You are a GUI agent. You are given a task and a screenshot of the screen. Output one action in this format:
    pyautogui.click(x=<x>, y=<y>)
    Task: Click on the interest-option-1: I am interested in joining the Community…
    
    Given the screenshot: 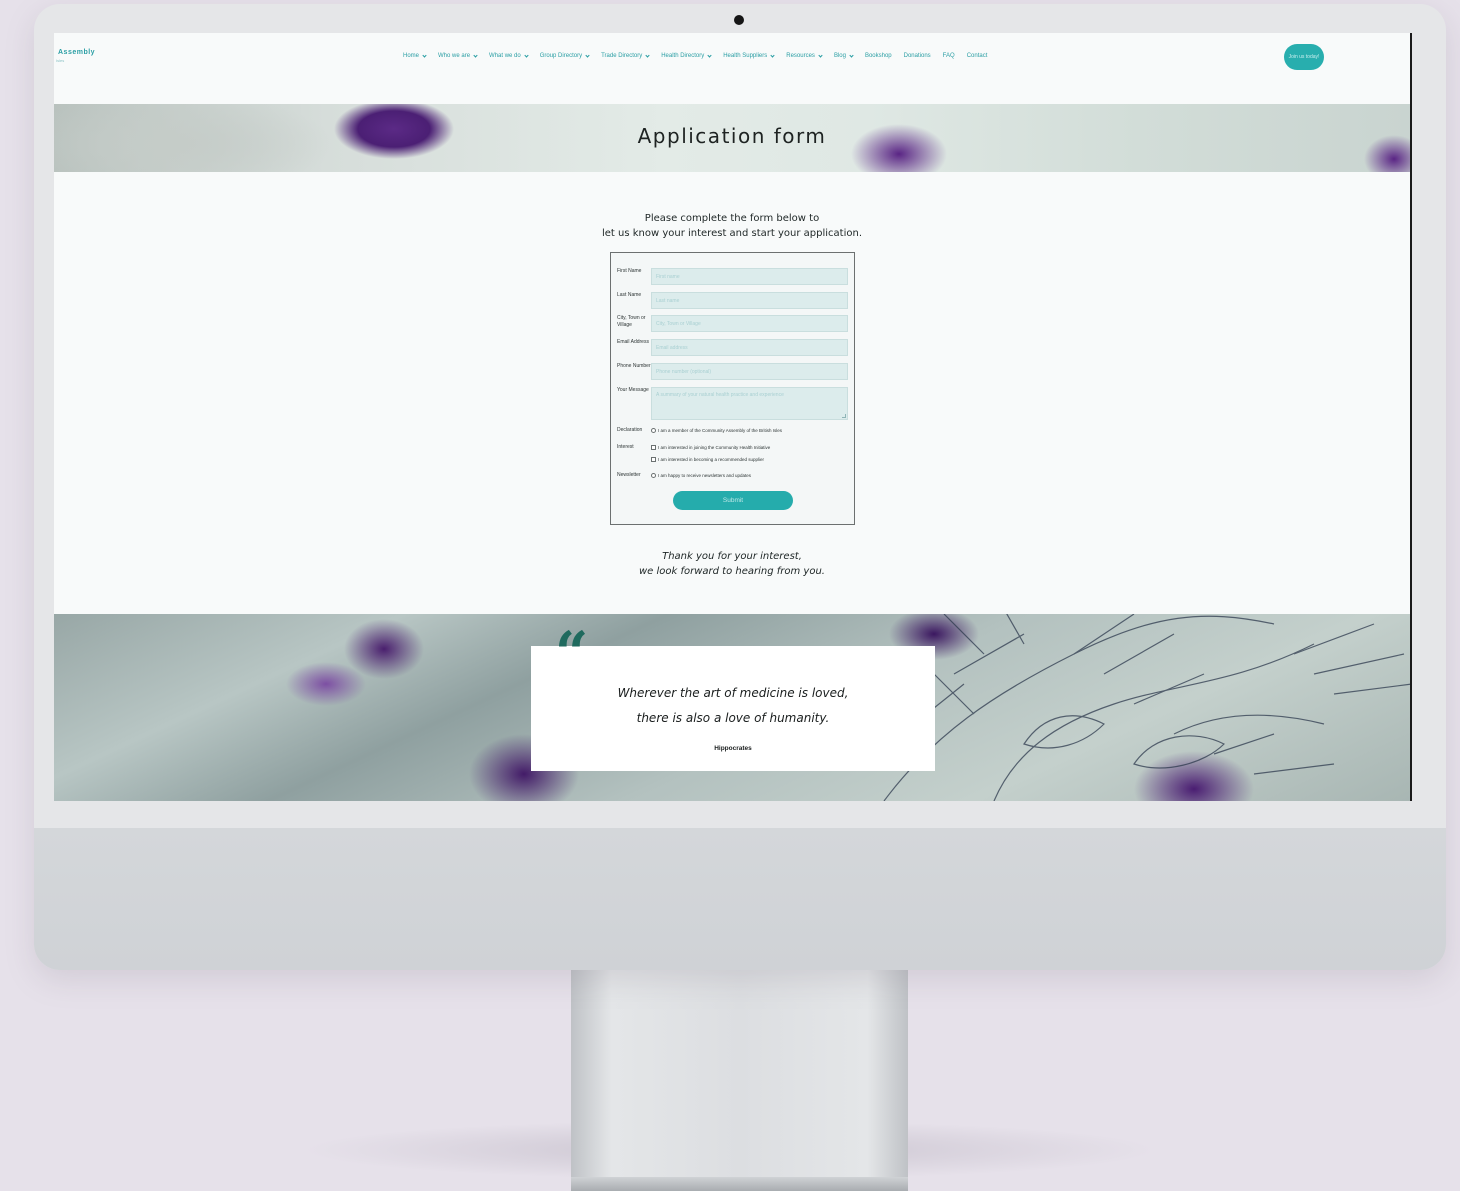 What is the action you would take?
    pyautogui.click(x=710, y=447)
    